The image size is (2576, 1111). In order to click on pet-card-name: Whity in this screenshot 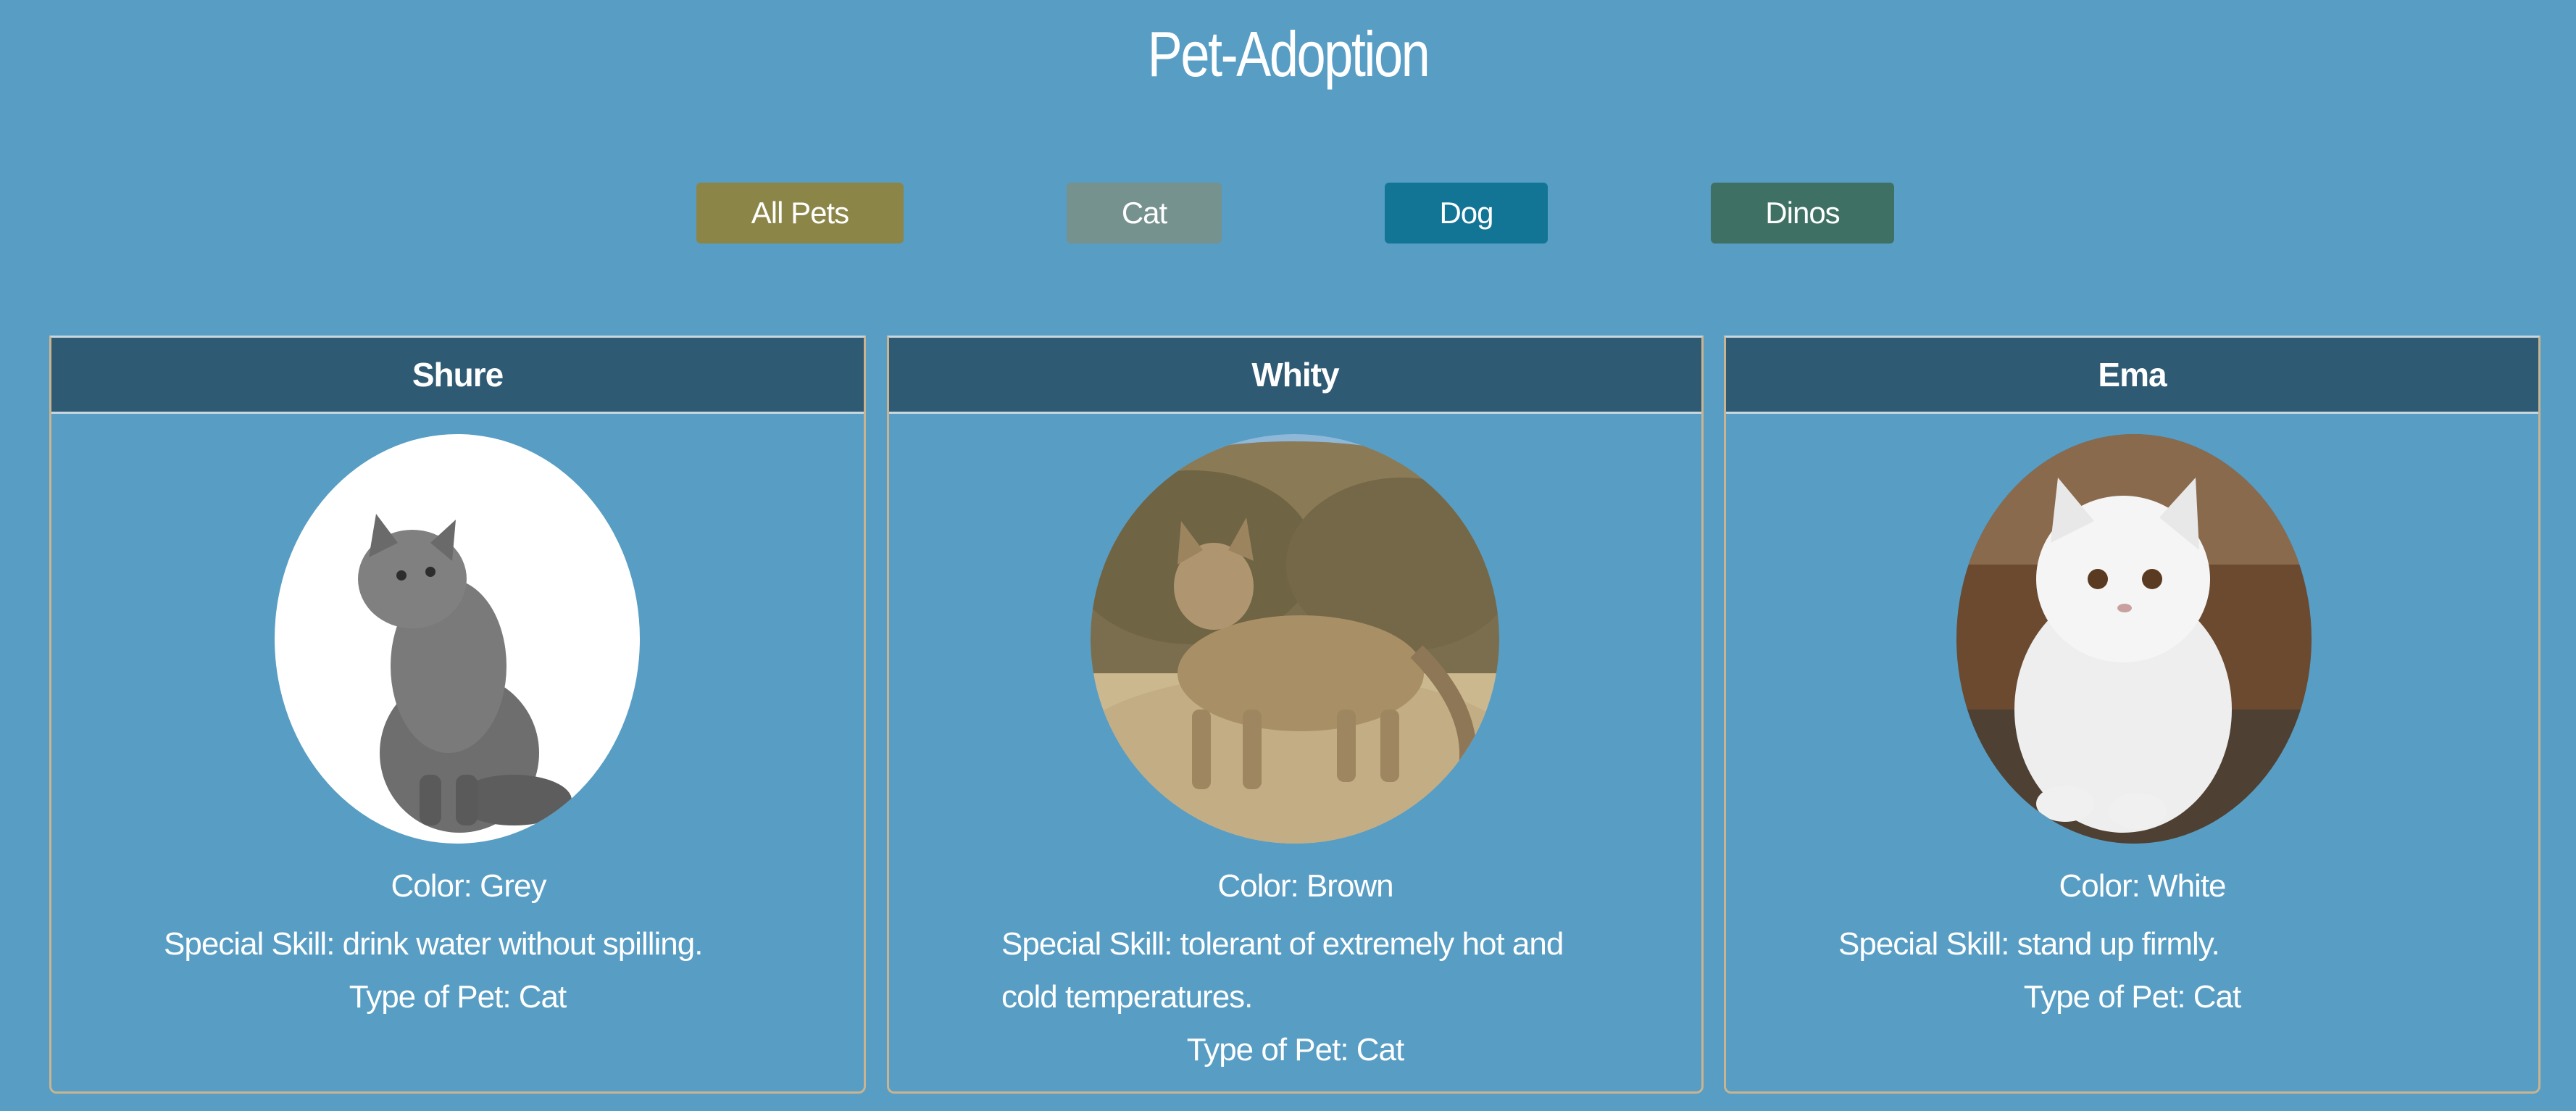, I will do `click(1295, 376)`.